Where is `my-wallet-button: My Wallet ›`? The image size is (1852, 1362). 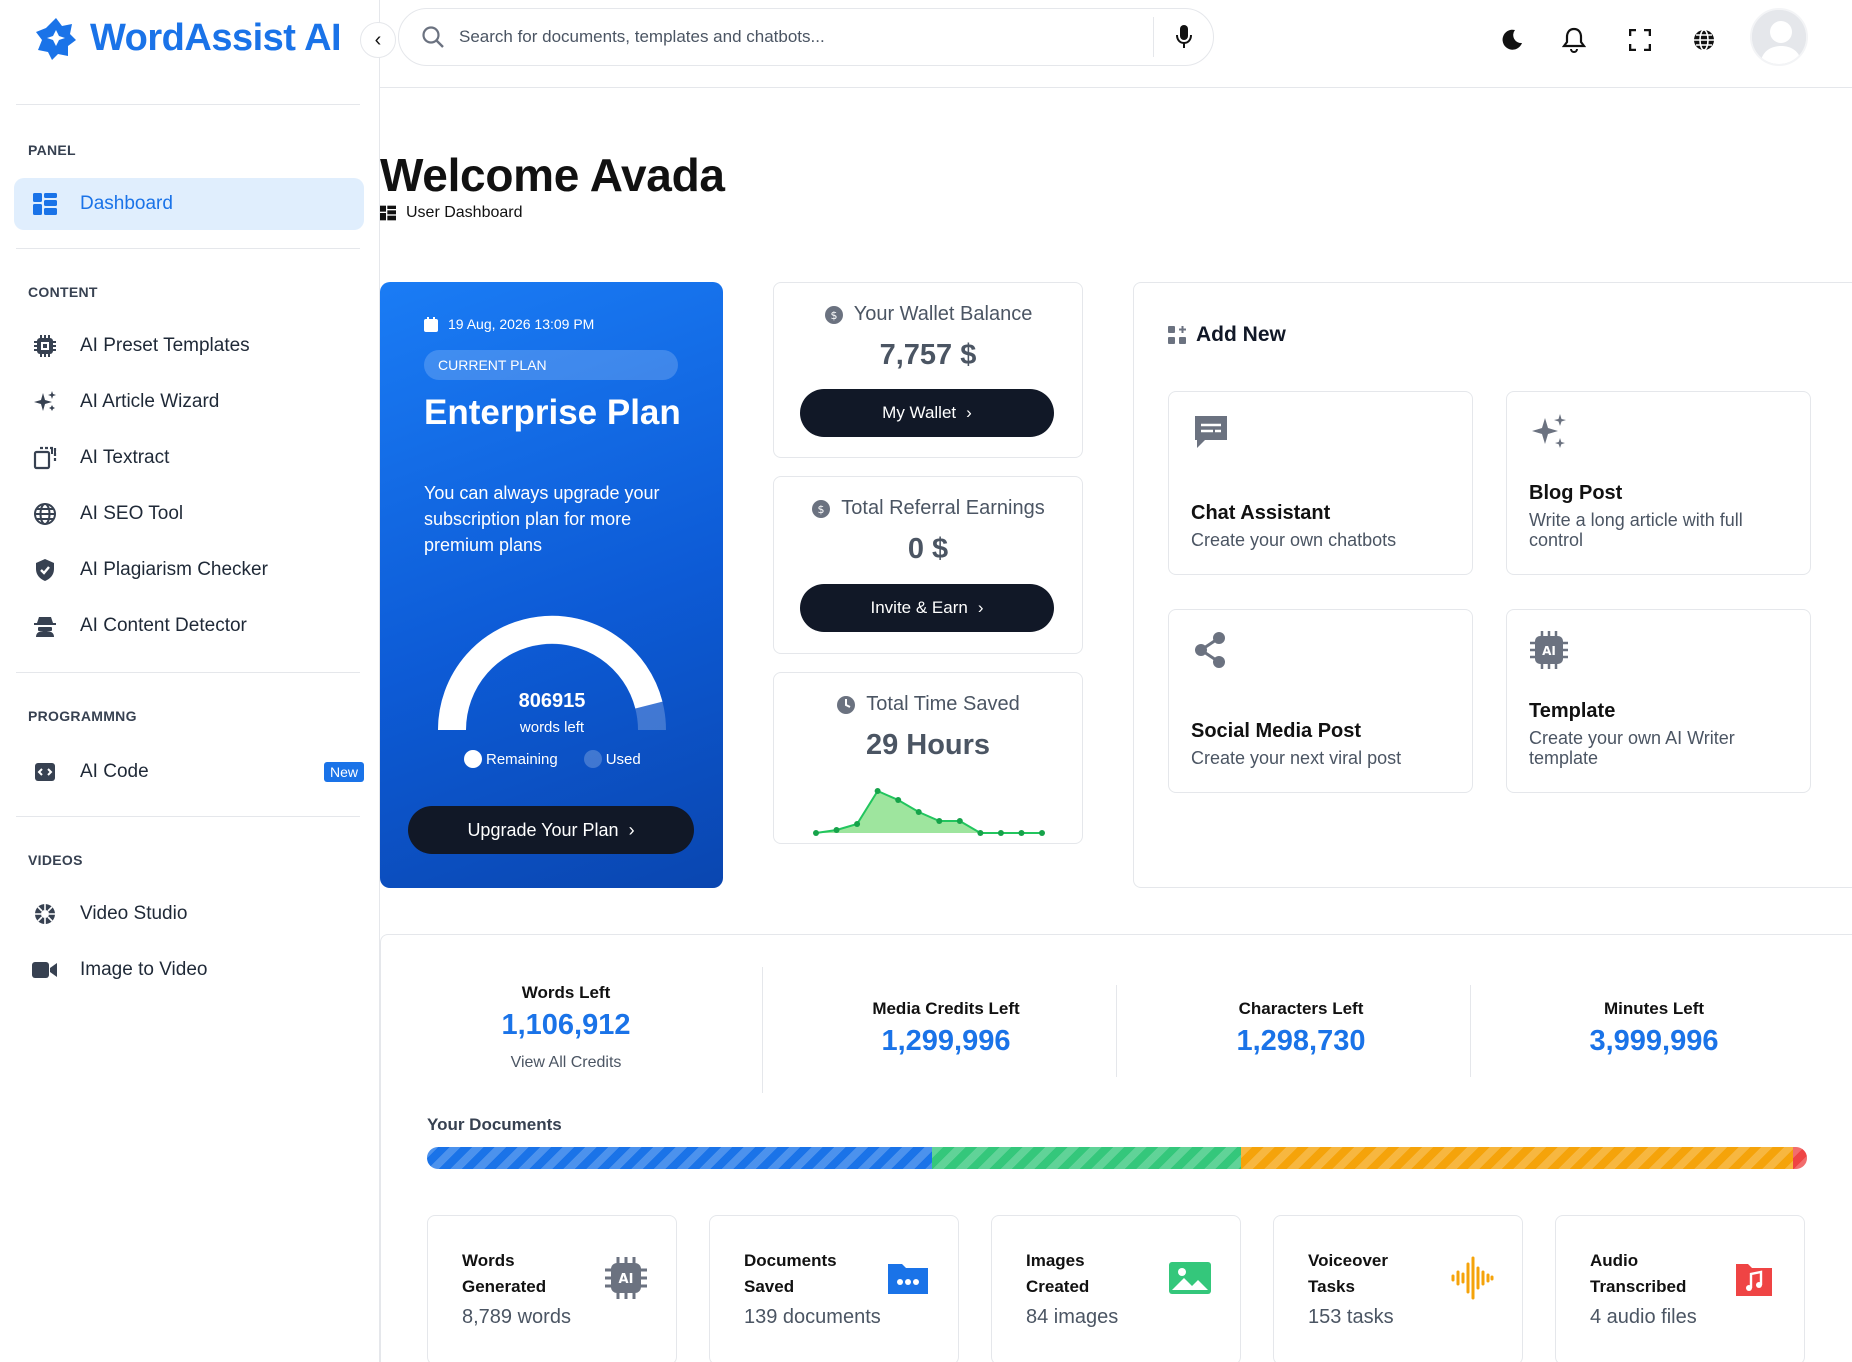
my-wallet-button: My Wallet › is located at coordinates (927, 413).